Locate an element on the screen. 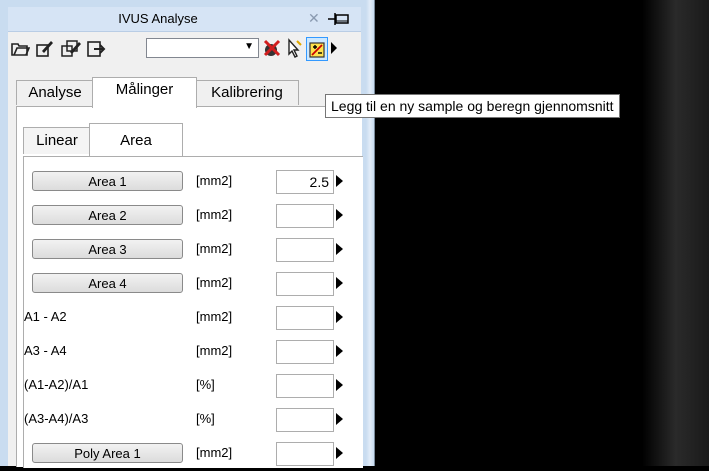  list-item: Area 2 [mm2] is located at coordinates (193, 217).